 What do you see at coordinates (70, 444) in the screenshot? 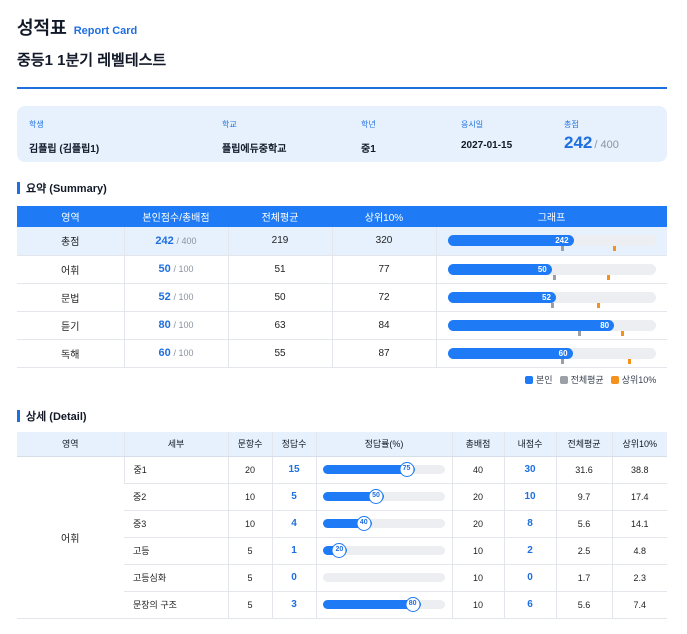
I see `detail-header-cell: 영역` at bounding box center [70, 444].